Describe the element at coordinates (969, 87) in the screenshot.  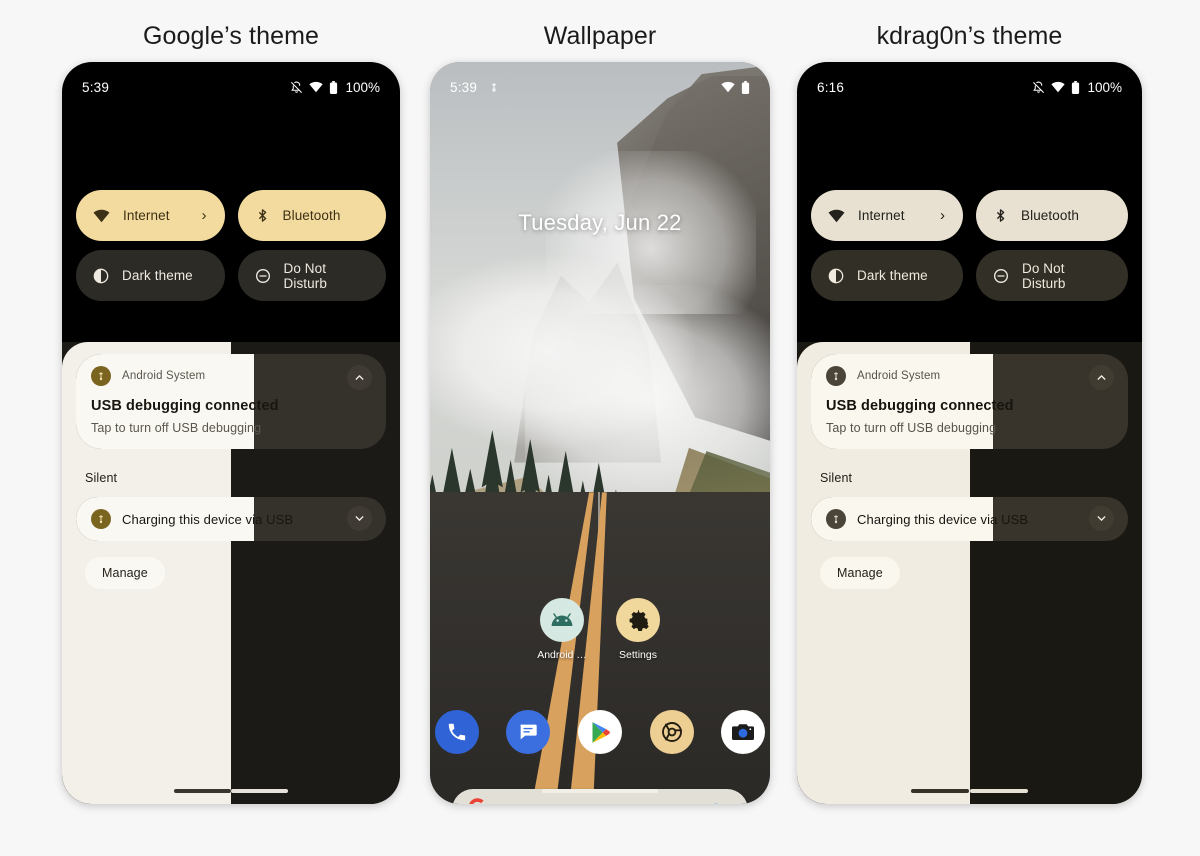
I see `status-bar: 6:16 100%` at that location.